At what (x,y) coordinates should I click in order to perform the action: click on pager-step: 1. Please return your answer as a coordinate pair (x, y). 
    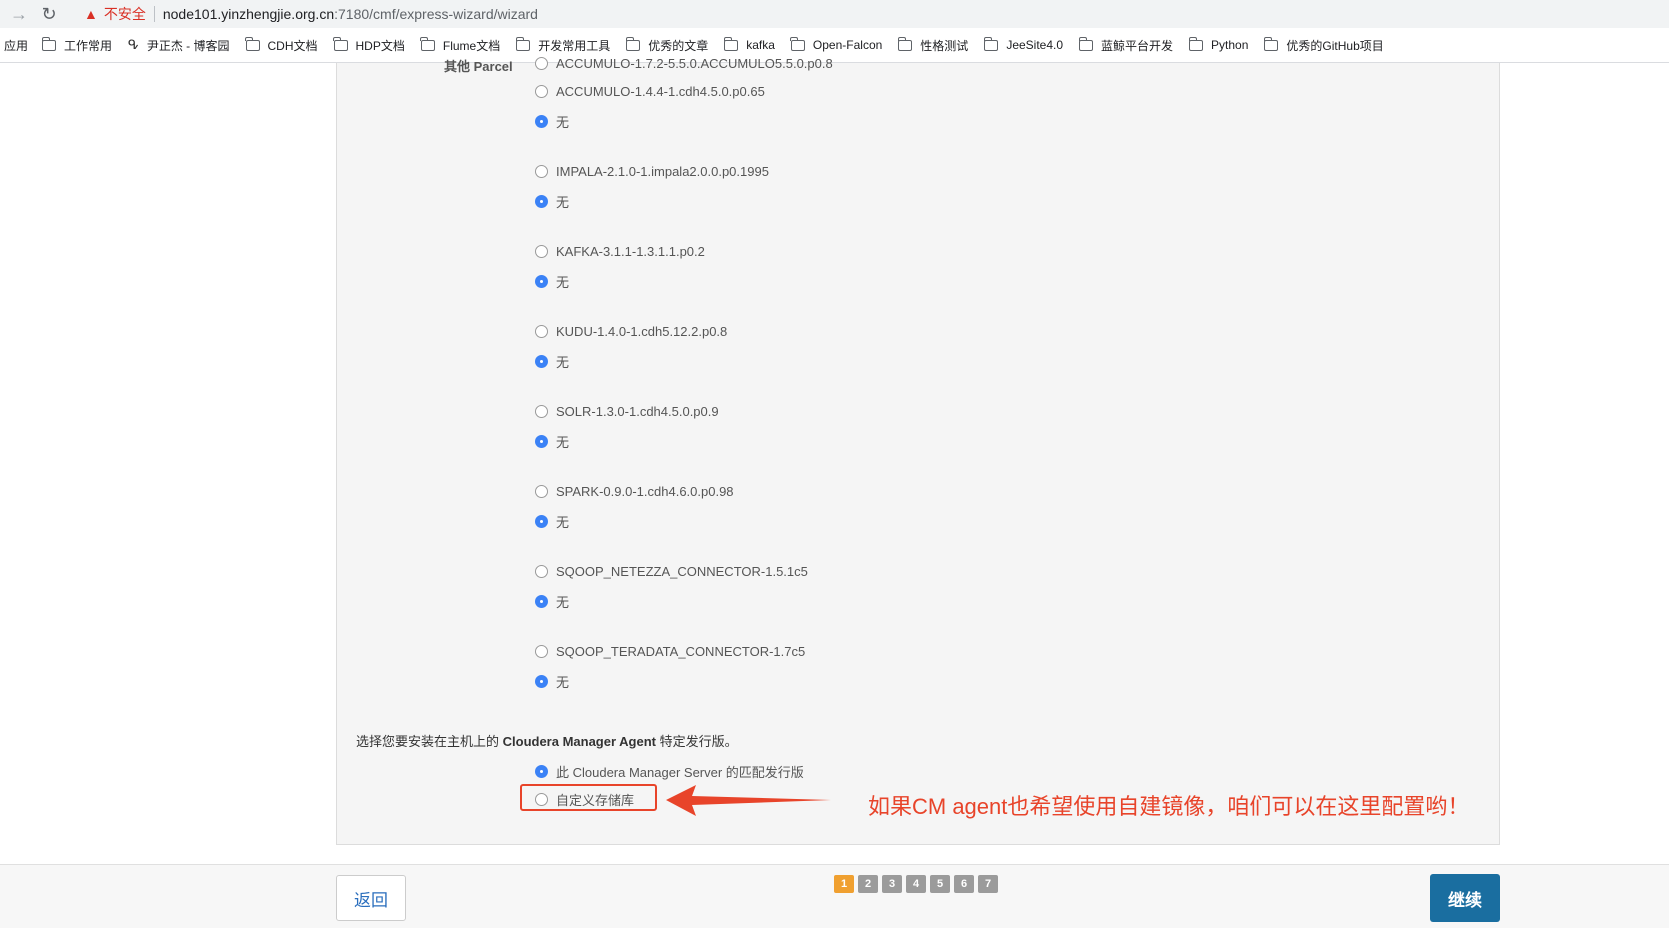
    Looking at the image, I should click on (844, 884).